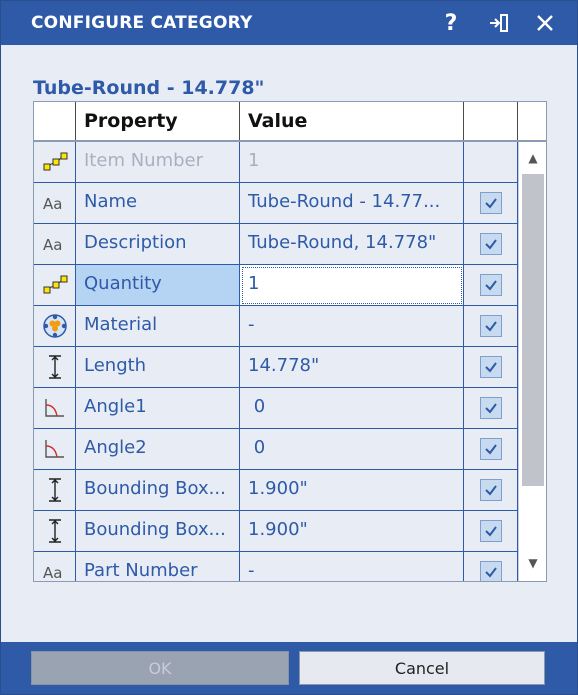 The height and width of the screenshot is (695, 578). Describe the element at coordinates (533, 158) in the screenshot. I see `scroll-up-icon: ▲` at that location.